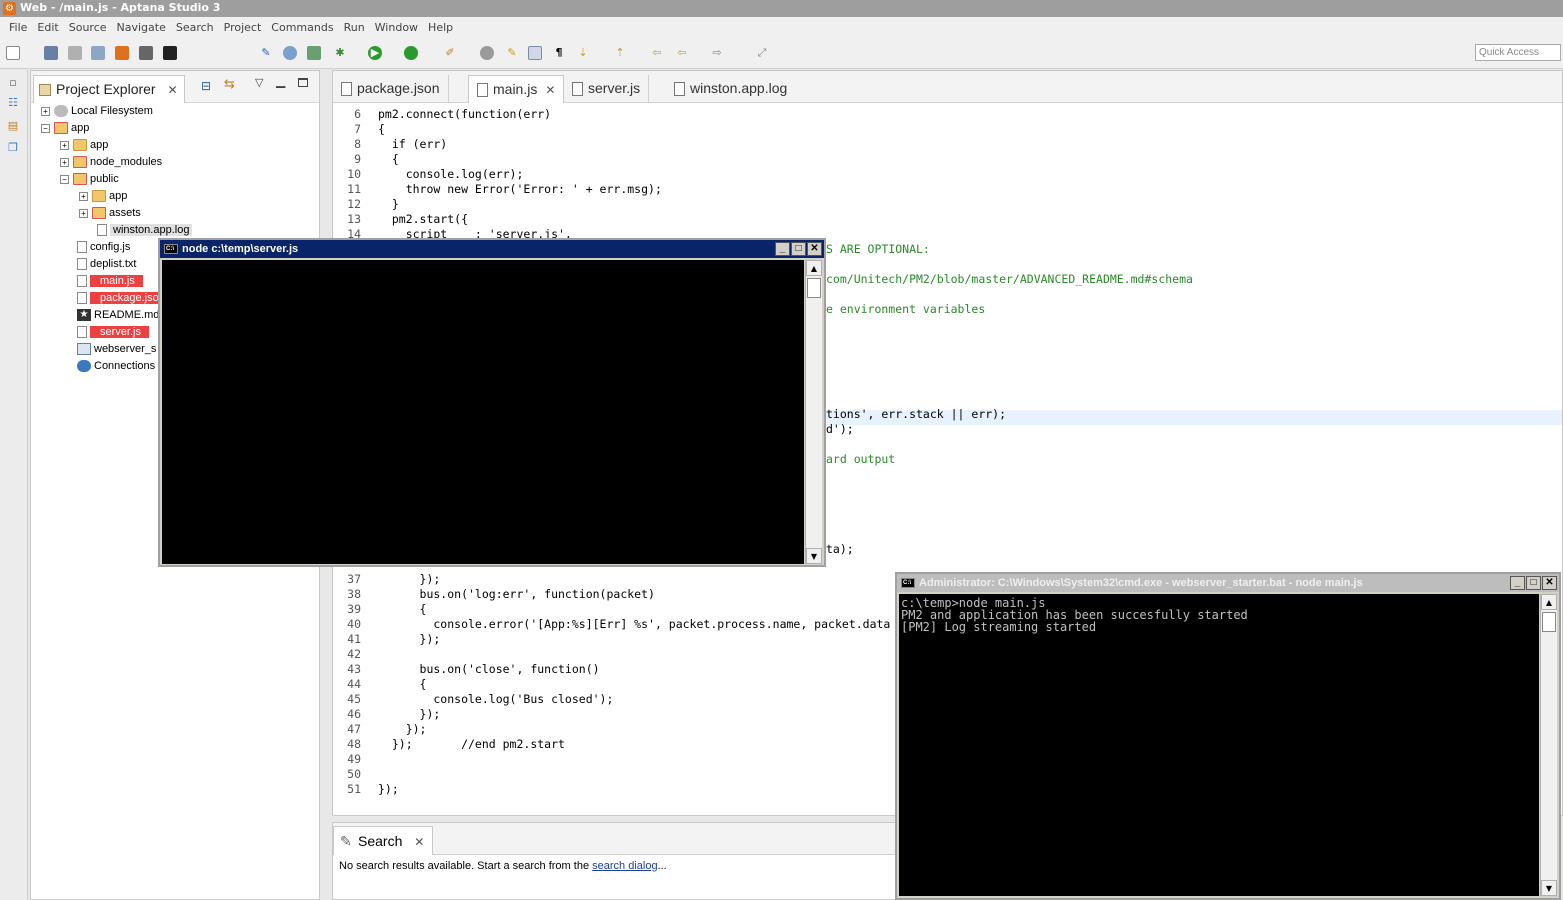 The width and height of the screenshot is (1563, 900). What do you see at coordinates (280, 81) in the screenshot?
I see `minimize-icon: ▁` at bounding box center [280, 81].